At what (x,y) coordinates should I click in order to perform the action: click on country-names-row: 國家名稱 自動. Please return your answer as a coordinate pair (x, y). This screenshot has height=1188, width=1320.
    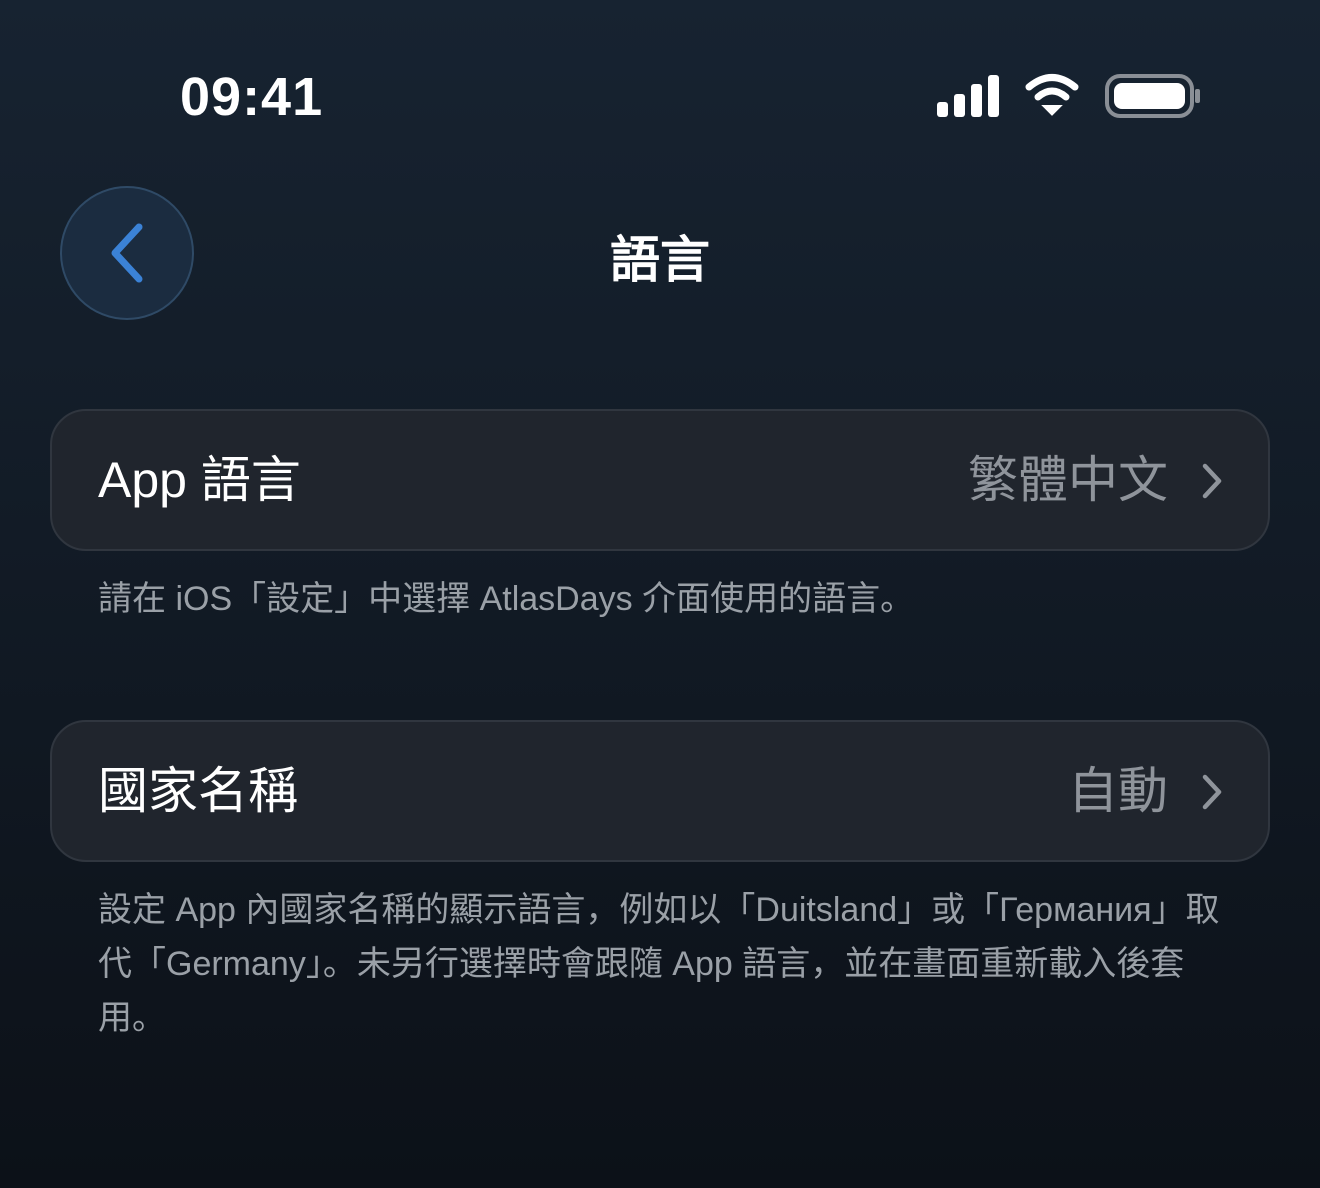
    Looking at the image, I should click on (660, 791).